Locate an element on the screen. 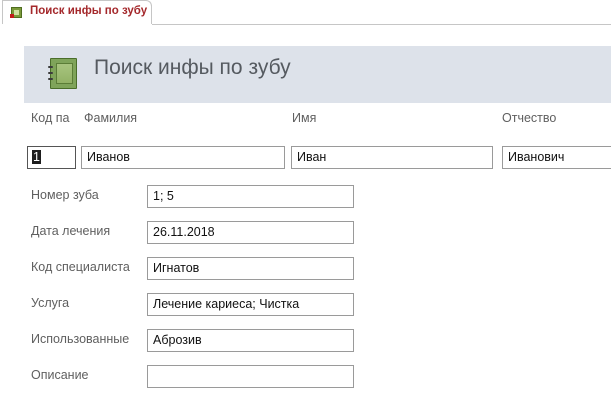  form-title: Поиск инфы по зубу is located at coordinates (192, 67).